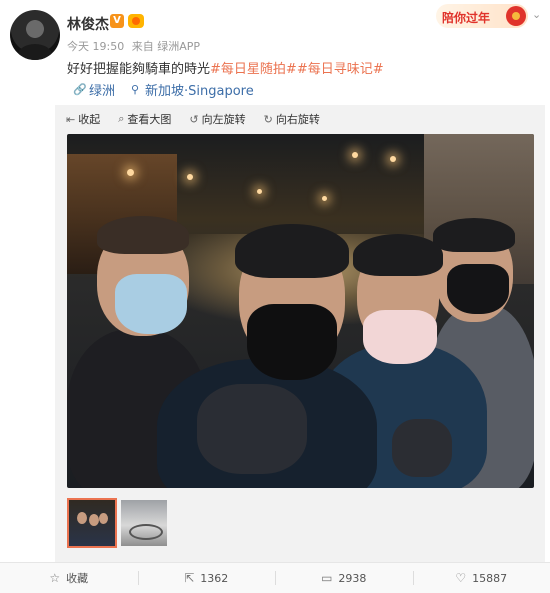 The image size is (550, 593). What do you see at coordinates (136, 21) in the screenshot?
I see `member-level-icon` at bounding box center [136, 21].